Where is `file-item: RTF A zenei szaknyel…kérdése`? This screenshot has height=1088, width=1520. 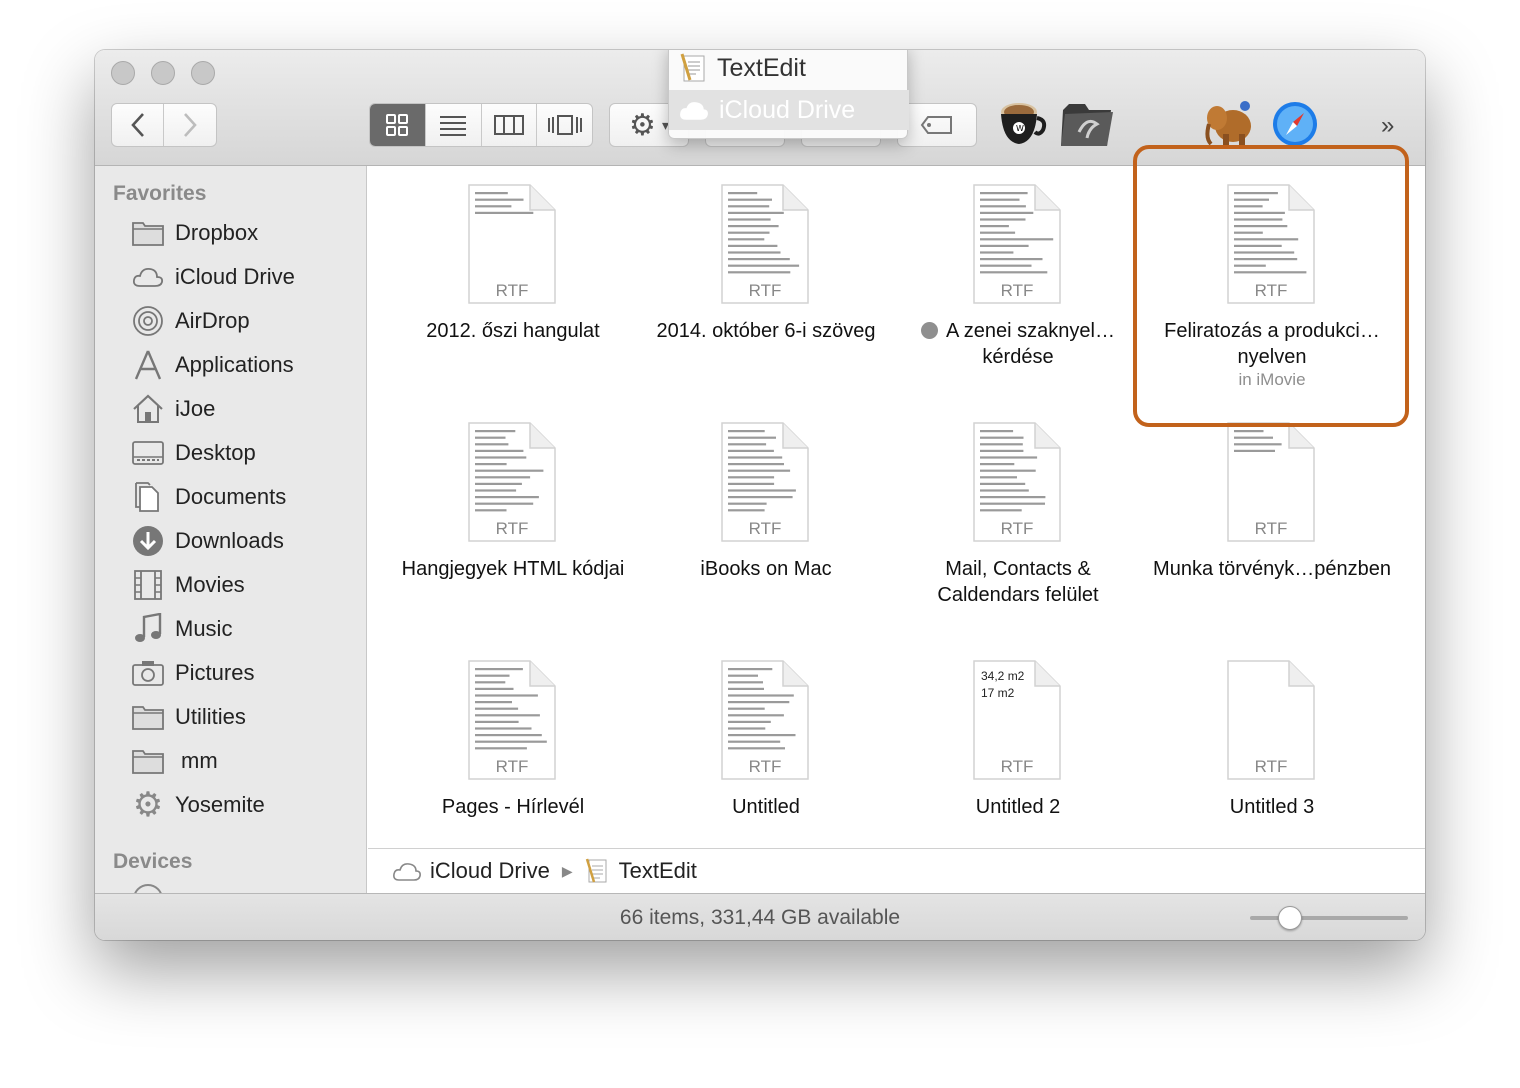 file-item: RTF A zenei szaknyel…kérdése is located at coordinates (1018, 281).